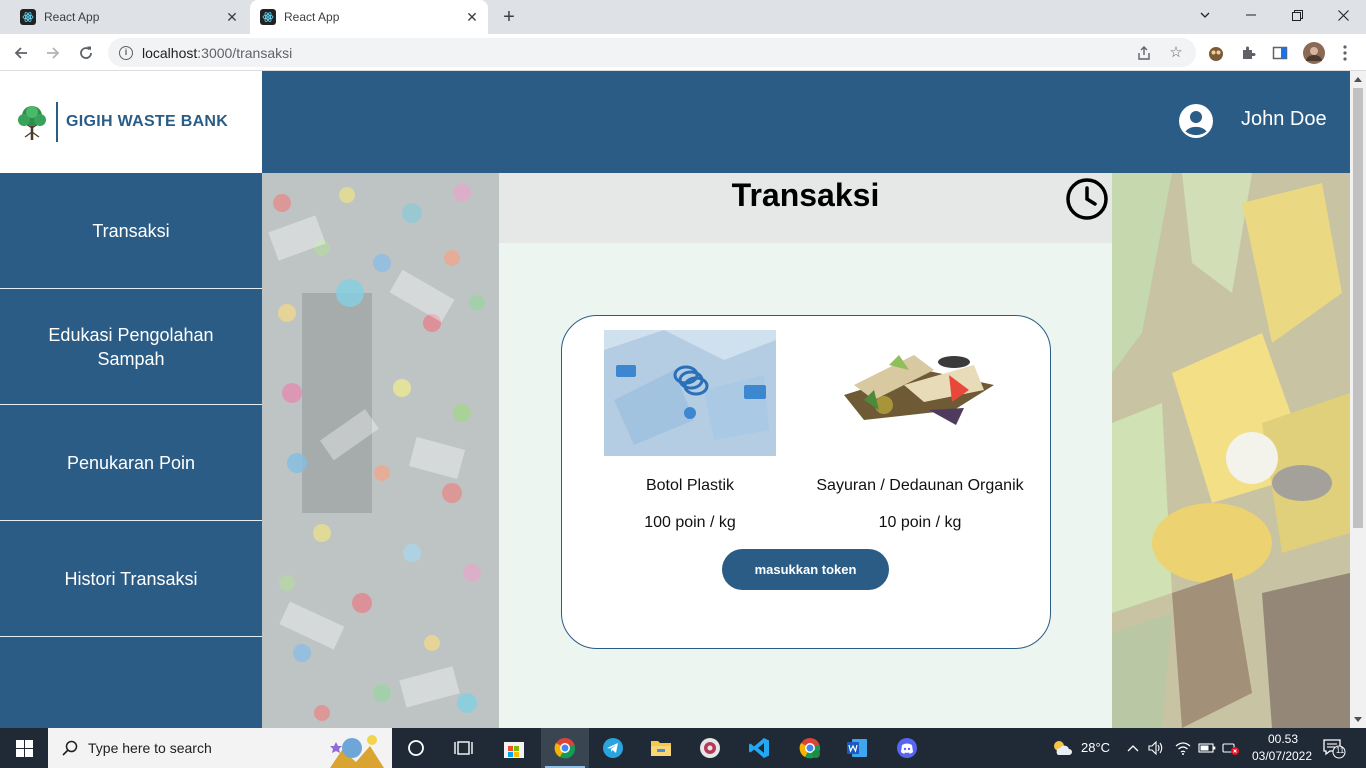 The height and width of the screenshot is (768, 1366). Describe the element at coordinates (690, 485) in the screenshot. I see `item-name: Botol Plastik` at that location.